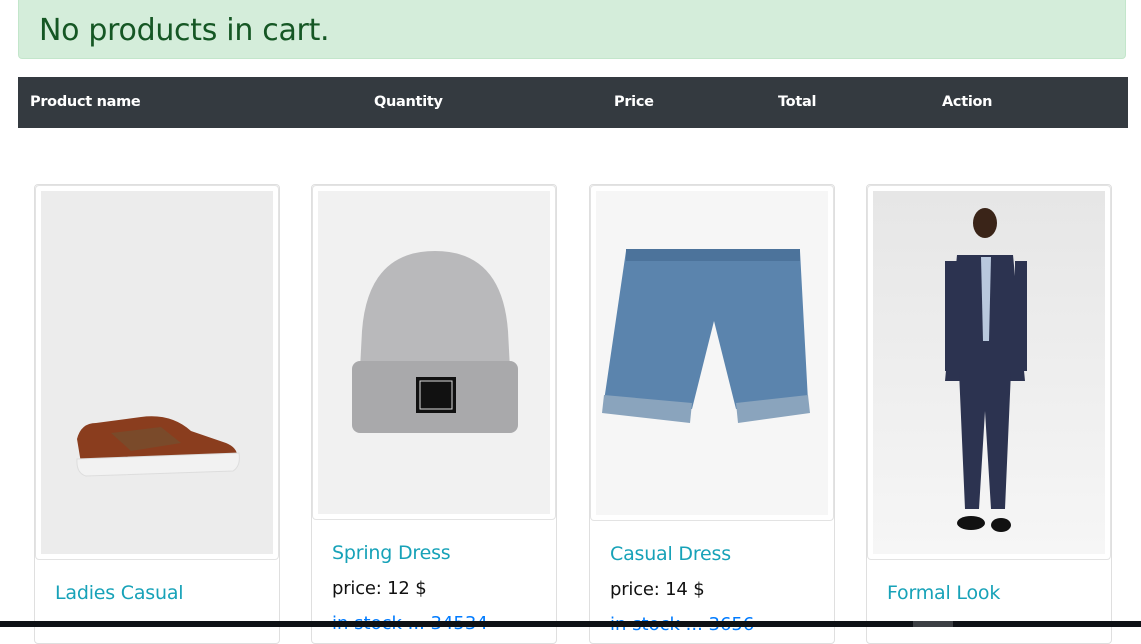 The height and width of the screenshot is (644, 1141). Describe the element at coordinates (943, 593) in the screenshot. I see `product-title-link: Formal Look` at that location.